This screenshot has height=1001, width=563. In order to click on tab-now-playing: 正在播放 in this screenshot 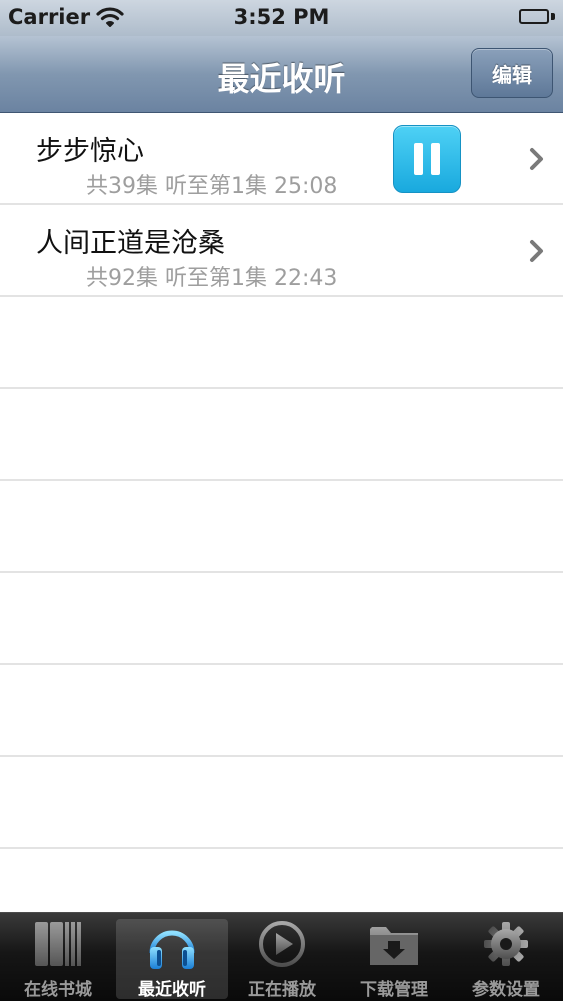, I will do `click(282, 957)`.